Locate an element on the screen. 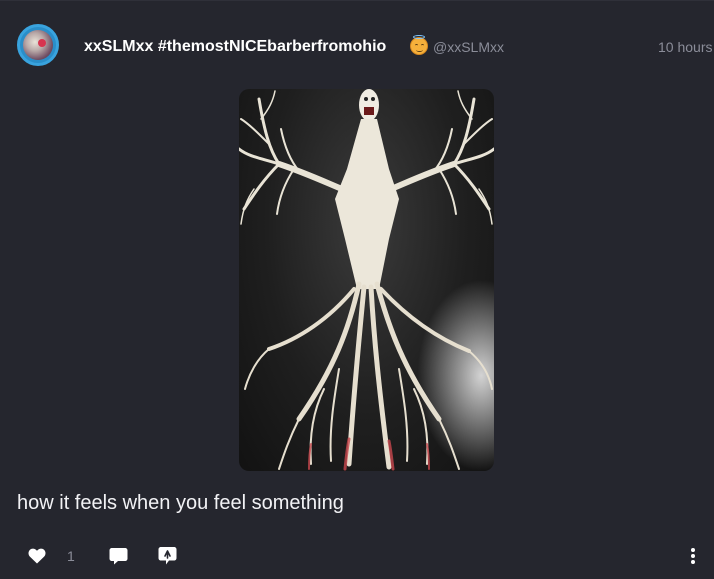 The height and width of the screenshot is (579, 714). like-count: 1 is located at coordinates (71, 556).